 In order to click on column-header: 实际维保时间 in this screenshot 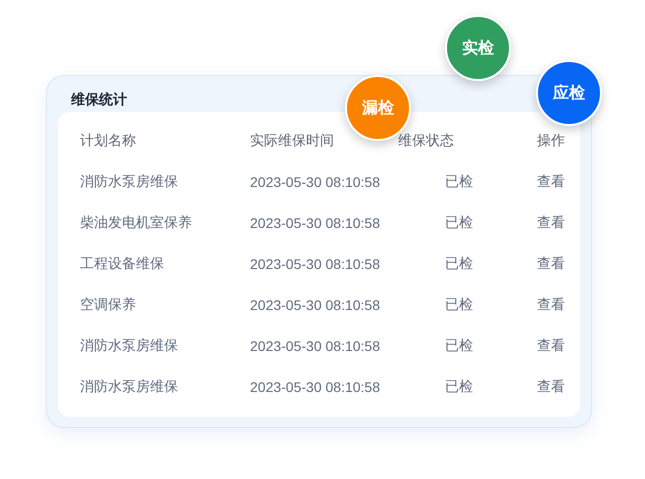, I will do `click(292, 141)`.